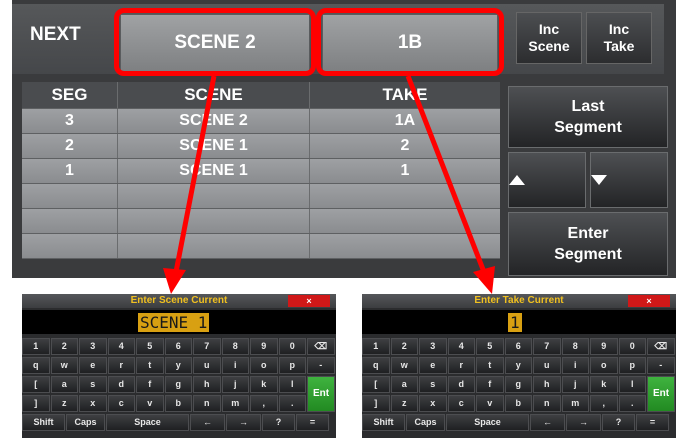  I want to click on key-r0-2: 3, so click(433, 346).